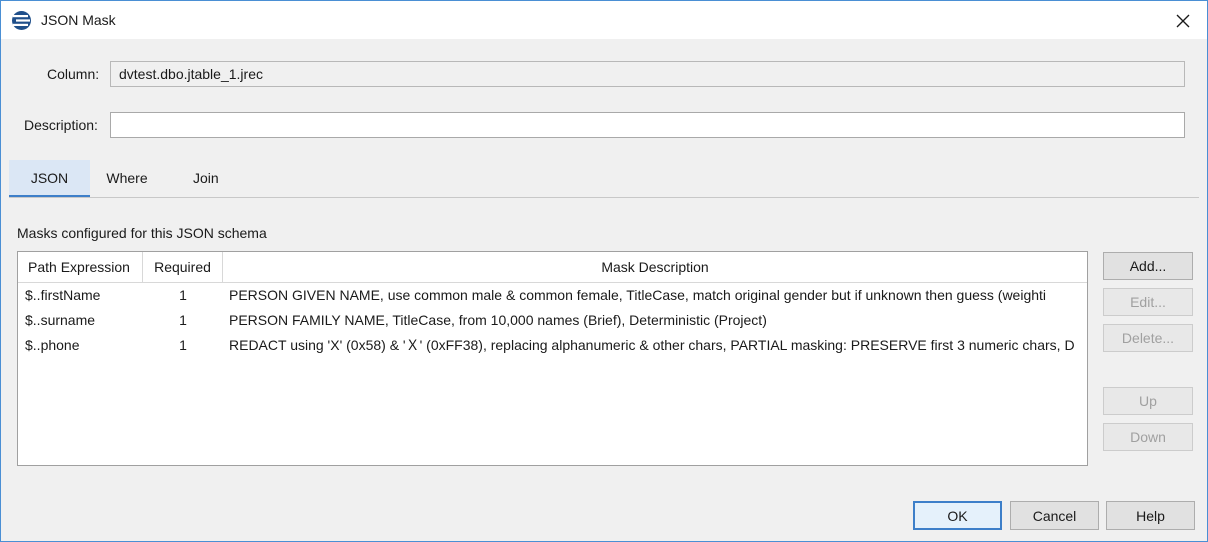 This screenshot has width=1208, height=542. What do you see at coordinates (61, 125) in the screenshot?
I see `description-label: Description:` at bounding box center [61, 125].